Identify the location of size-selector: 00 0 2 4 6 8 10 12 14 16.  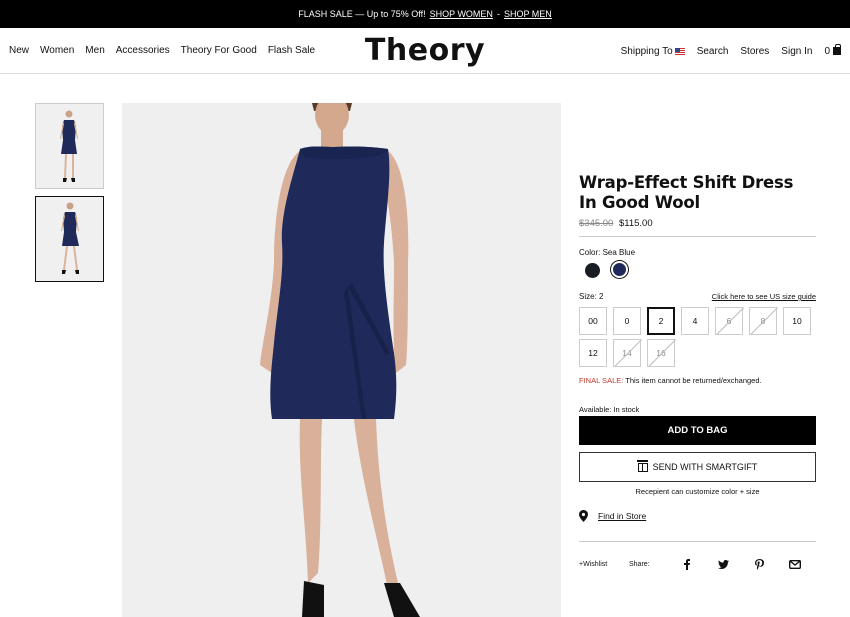
(697, 337).